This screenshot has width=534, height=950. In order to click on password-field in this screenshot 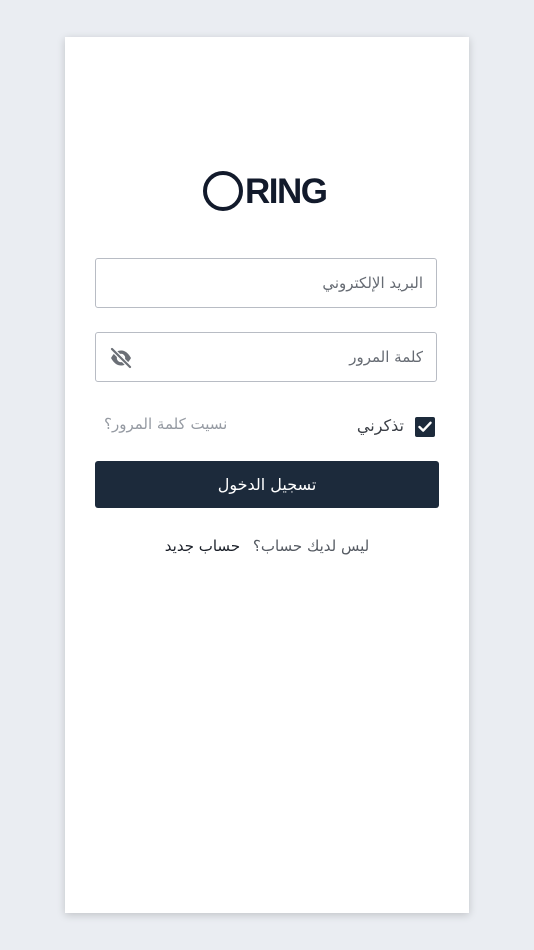, I will do `click(266, 357)`.